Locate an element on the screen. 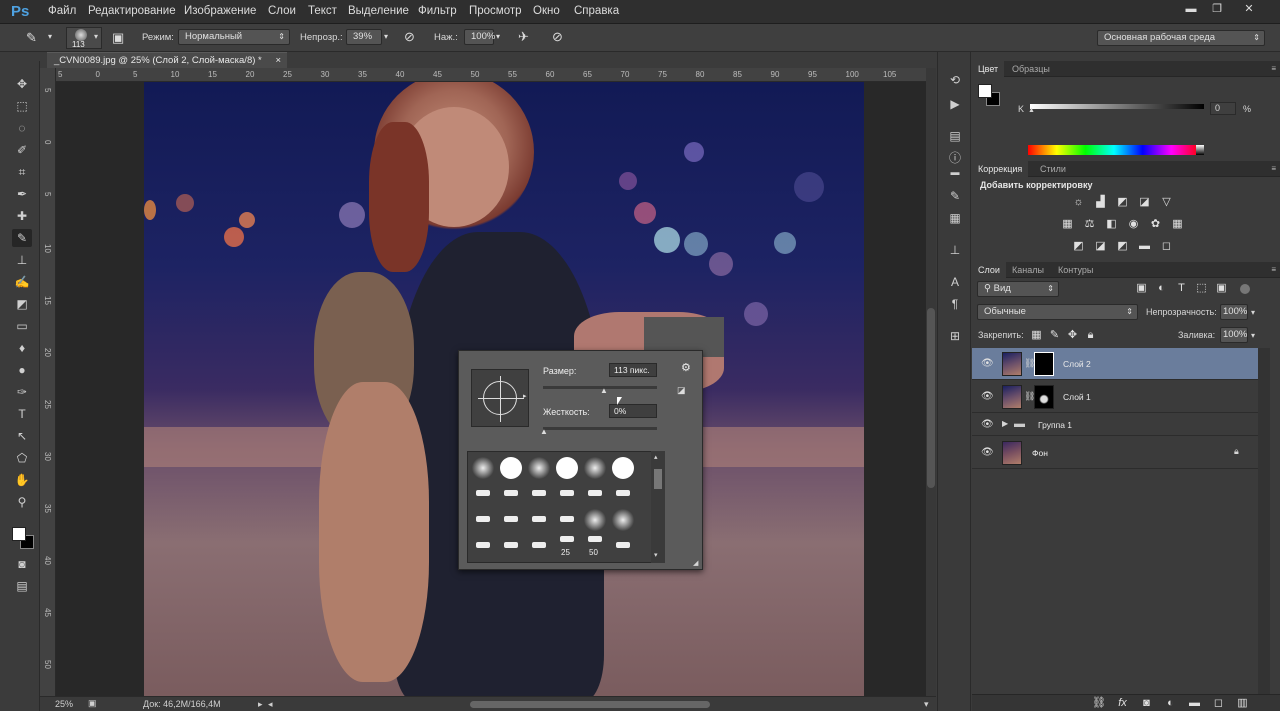 Image resolution: width=1280 pixels, height=711 pixels. menu-image: Изображение is located at coordinates (220, 11).